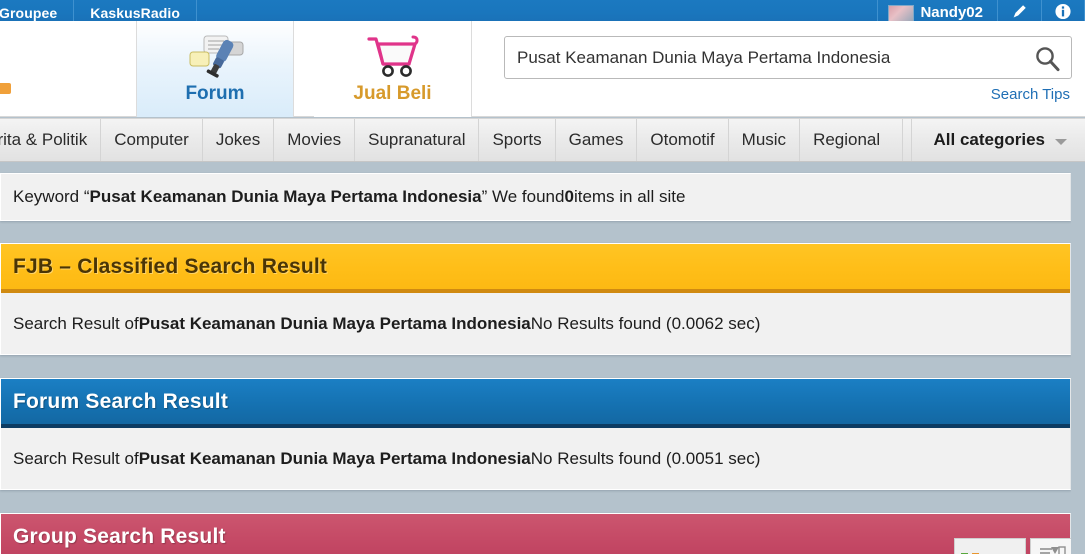 The height and width of the screenshot is (554, 1085). I want to click on section-title: FJB – Classified Search Result, so click(170, 266).